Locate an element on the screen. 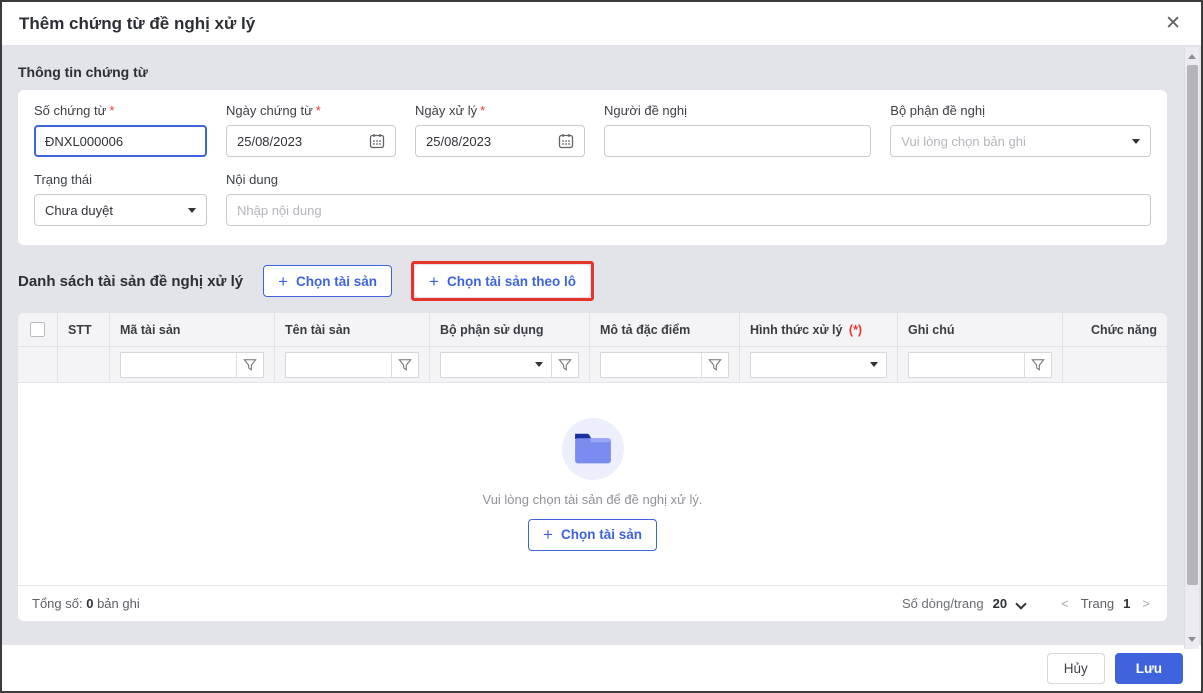 The width and height of the screenshot is (1203, 693). scrollbar-up-arrow is located at coordinates (1192, 56).